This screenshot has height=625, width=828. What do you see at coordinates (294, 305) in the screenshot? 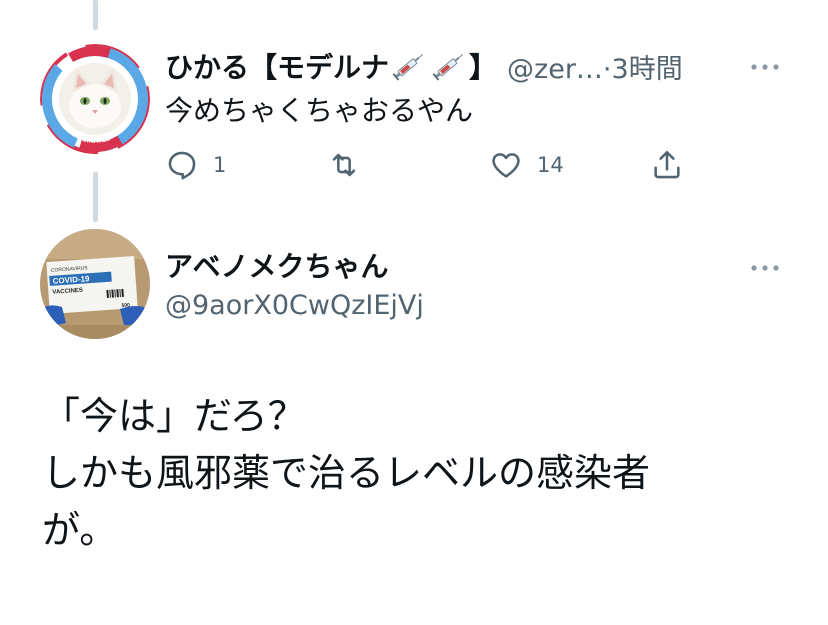
I see `user-handle: @9aorX0CwQzIEjVj` at bounding box center [294, 305].